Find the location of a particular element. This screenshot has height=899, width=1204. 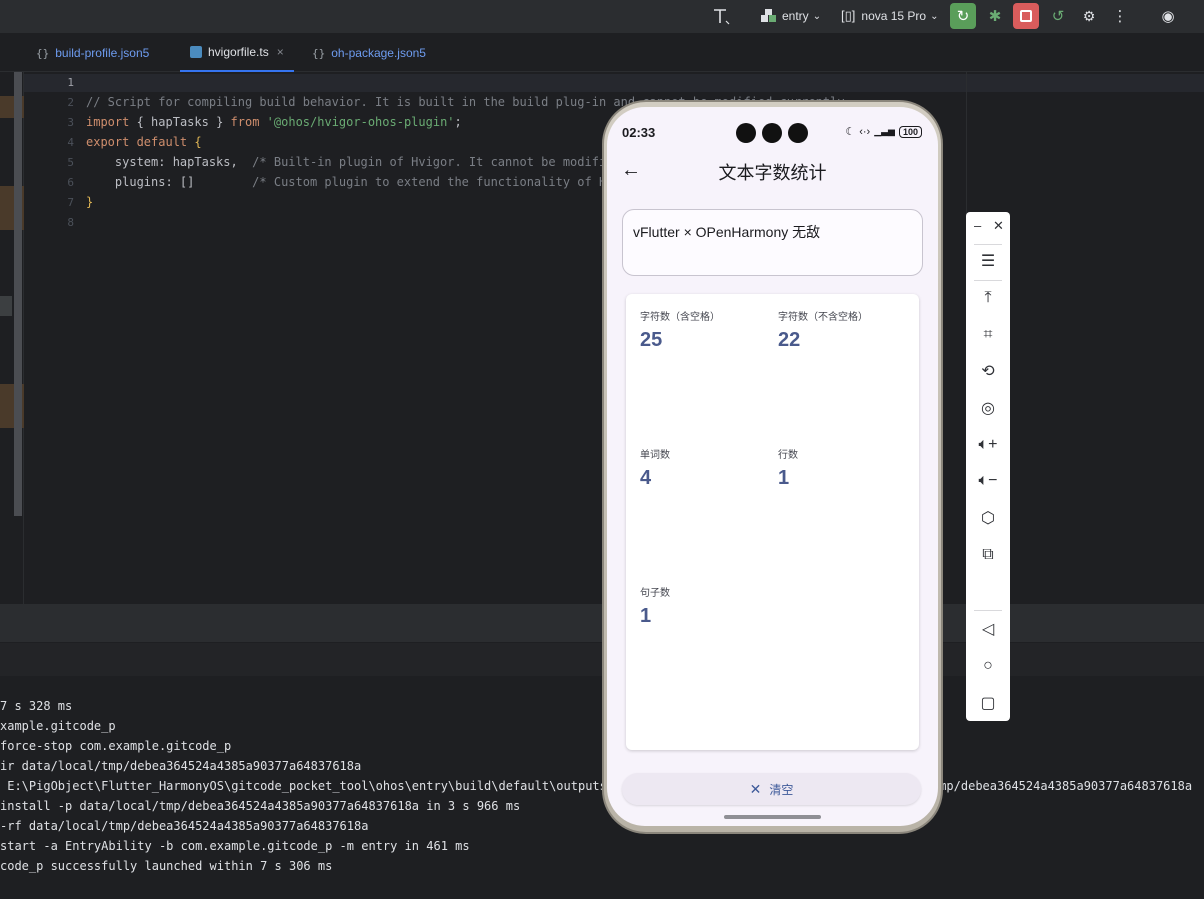

profiler-button: ⚙ is located at coordinates (1089, 16).